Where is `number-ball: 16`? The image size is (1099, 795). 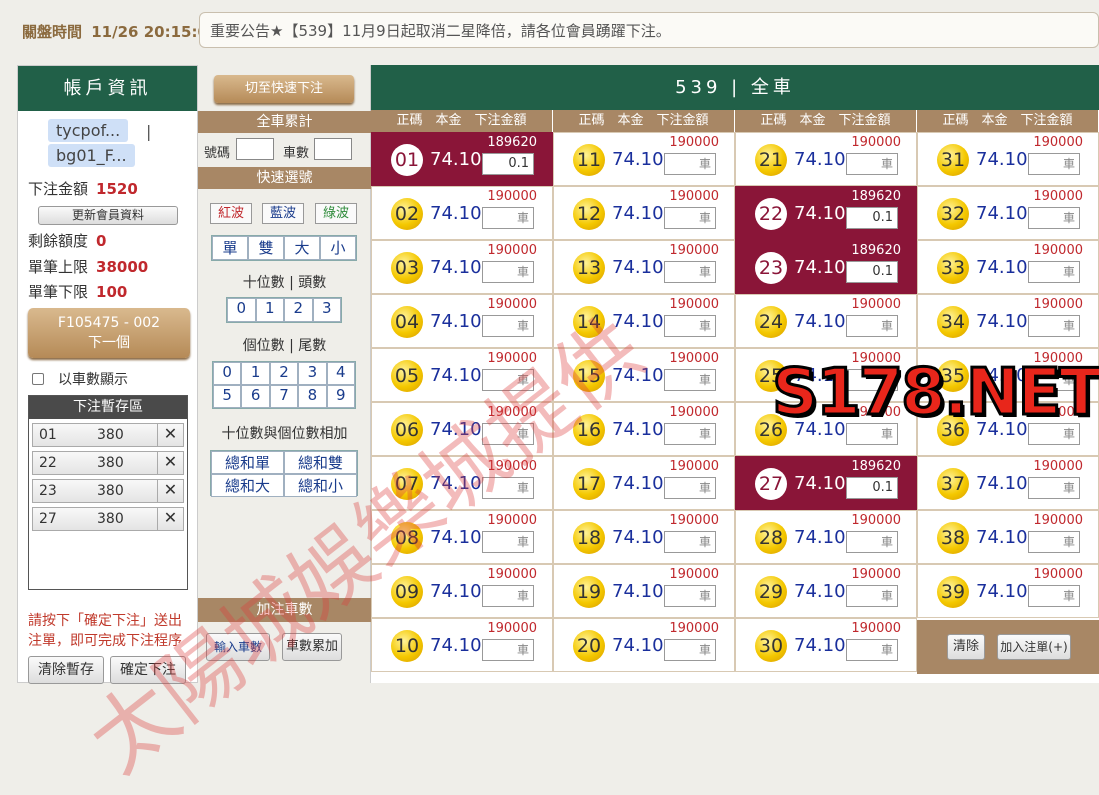
number-ball: 16 is located at coordinates (589, 430).